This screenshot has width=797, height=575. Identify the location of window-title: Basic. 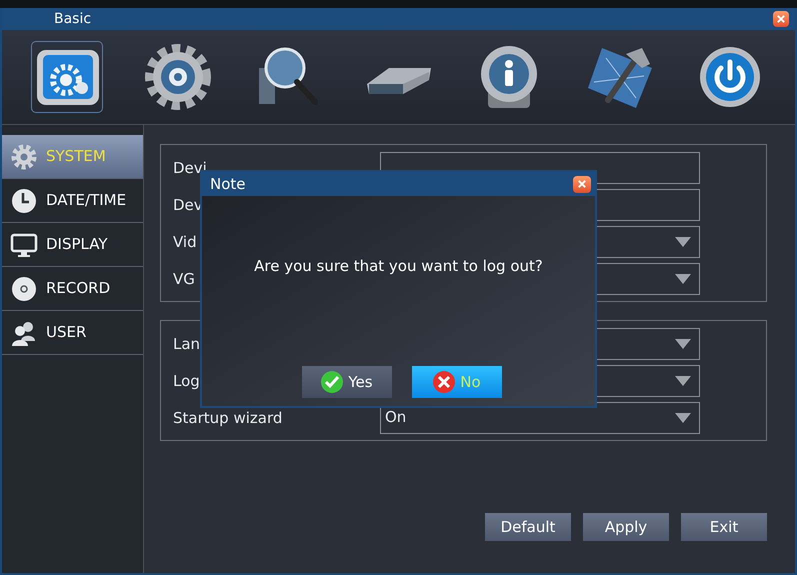
(73, 19).